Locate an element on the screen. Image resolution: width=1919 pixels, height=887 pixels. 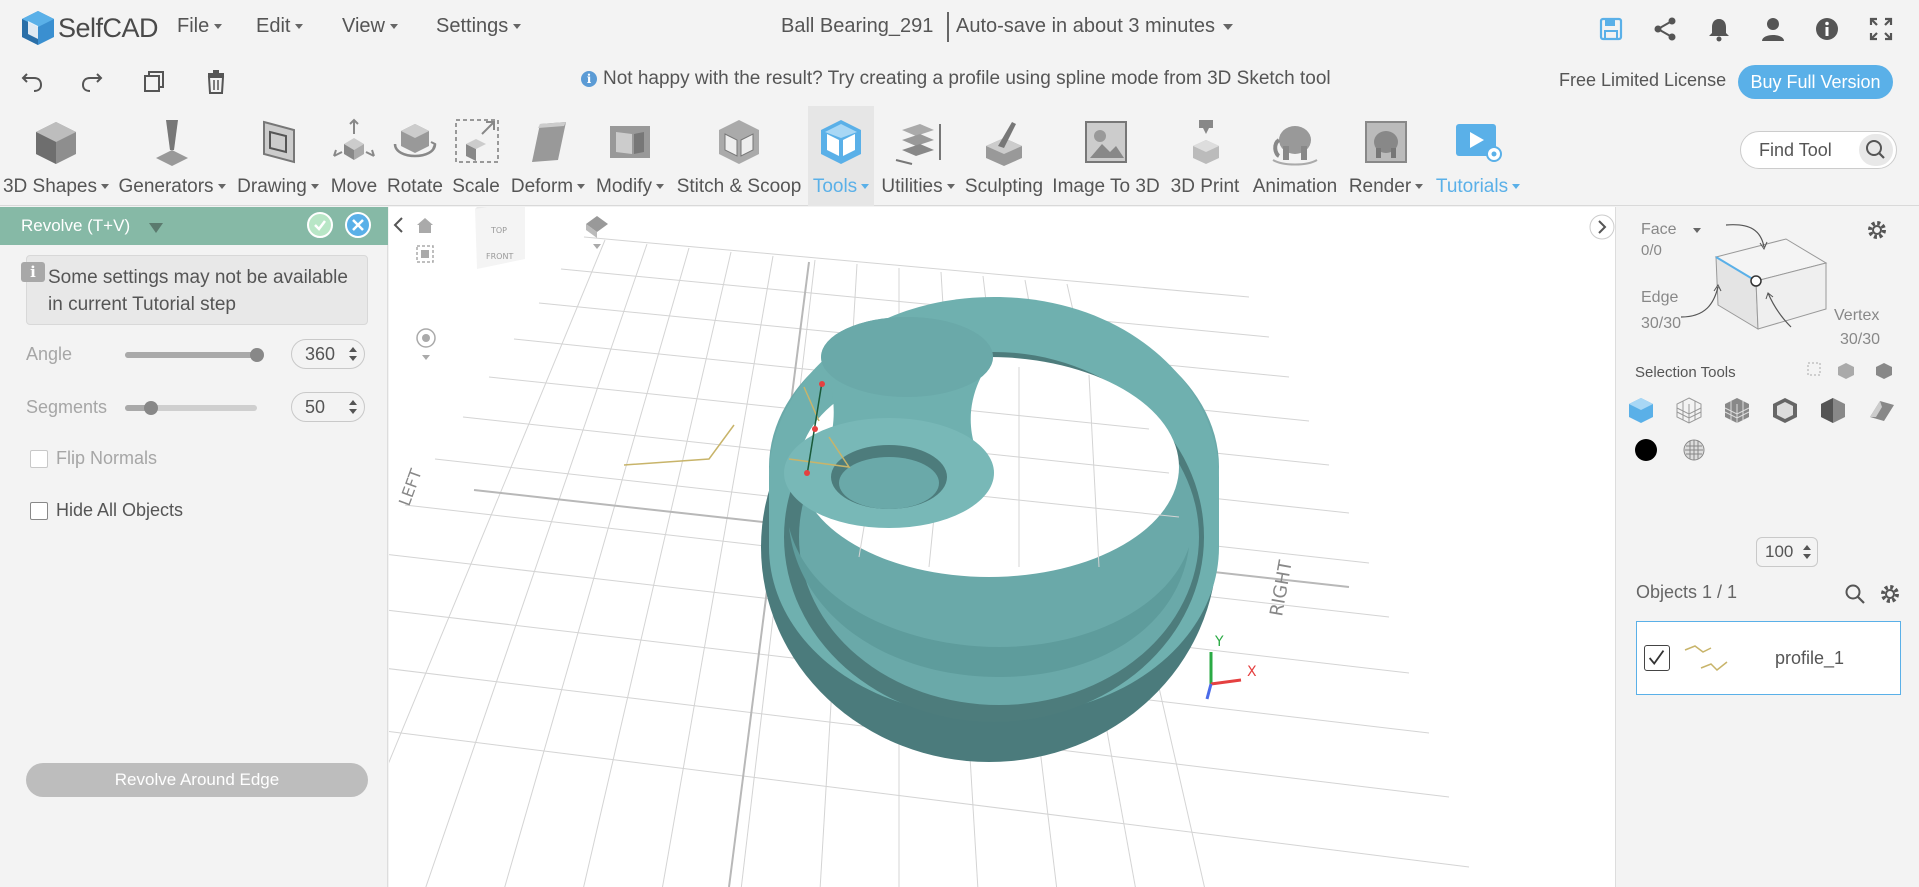
tool-animation: Animation is located at coordinates (1295, 156).